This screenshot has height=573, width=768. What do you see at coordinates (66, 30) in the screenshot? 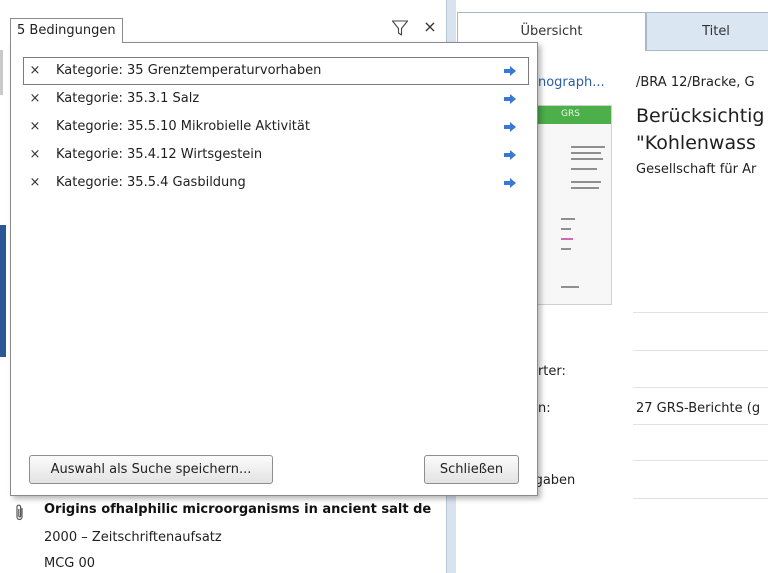
I see `conditions-dropdown: 5 Bedingungen` at bounding box center [66, 30].